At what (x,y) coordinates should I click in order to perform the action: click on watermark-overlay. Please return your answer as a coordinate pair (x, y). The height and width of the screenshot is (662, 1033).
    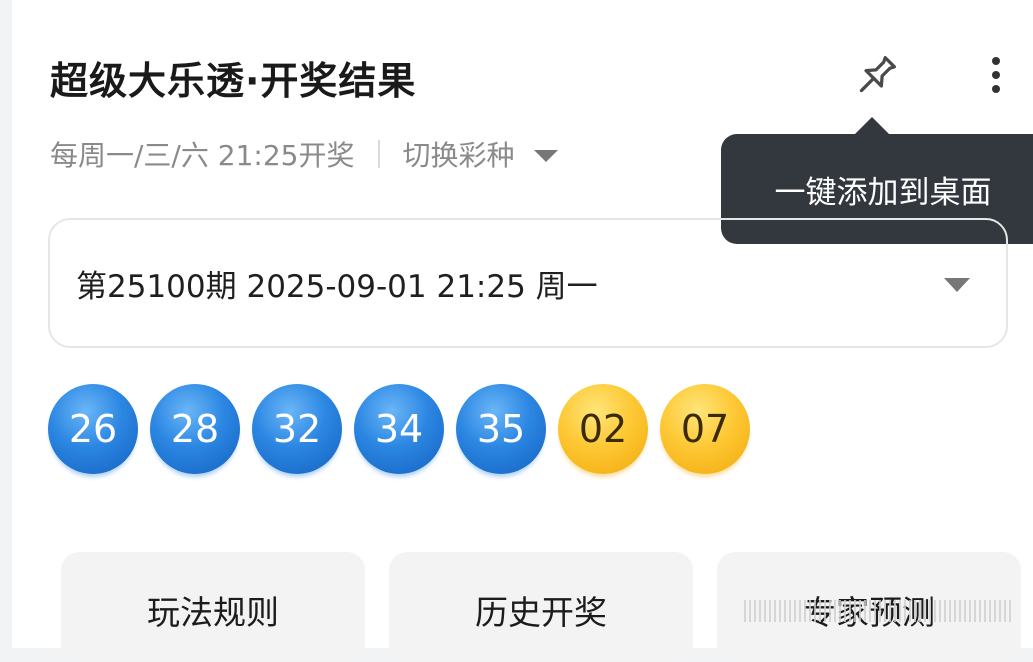
    Looking at the image, I should click on (879, 611).